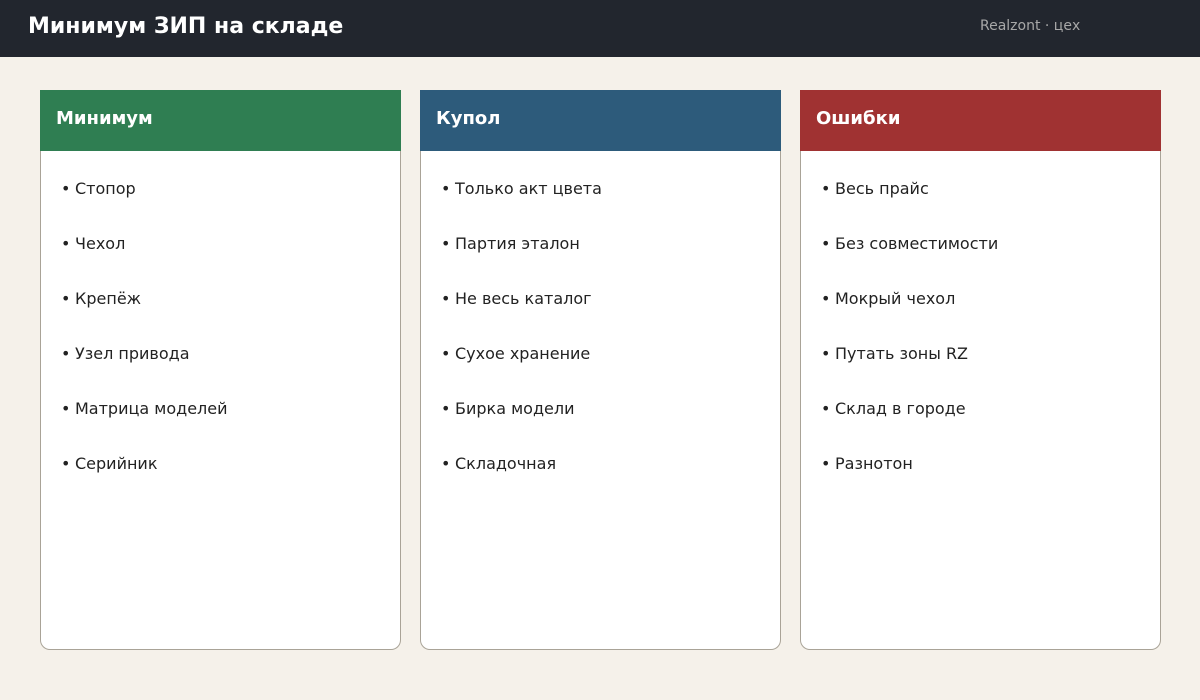  Describe the element at coordinates (900, 408) in the screenshot. I see `item-label: Склад в городе` at that location.